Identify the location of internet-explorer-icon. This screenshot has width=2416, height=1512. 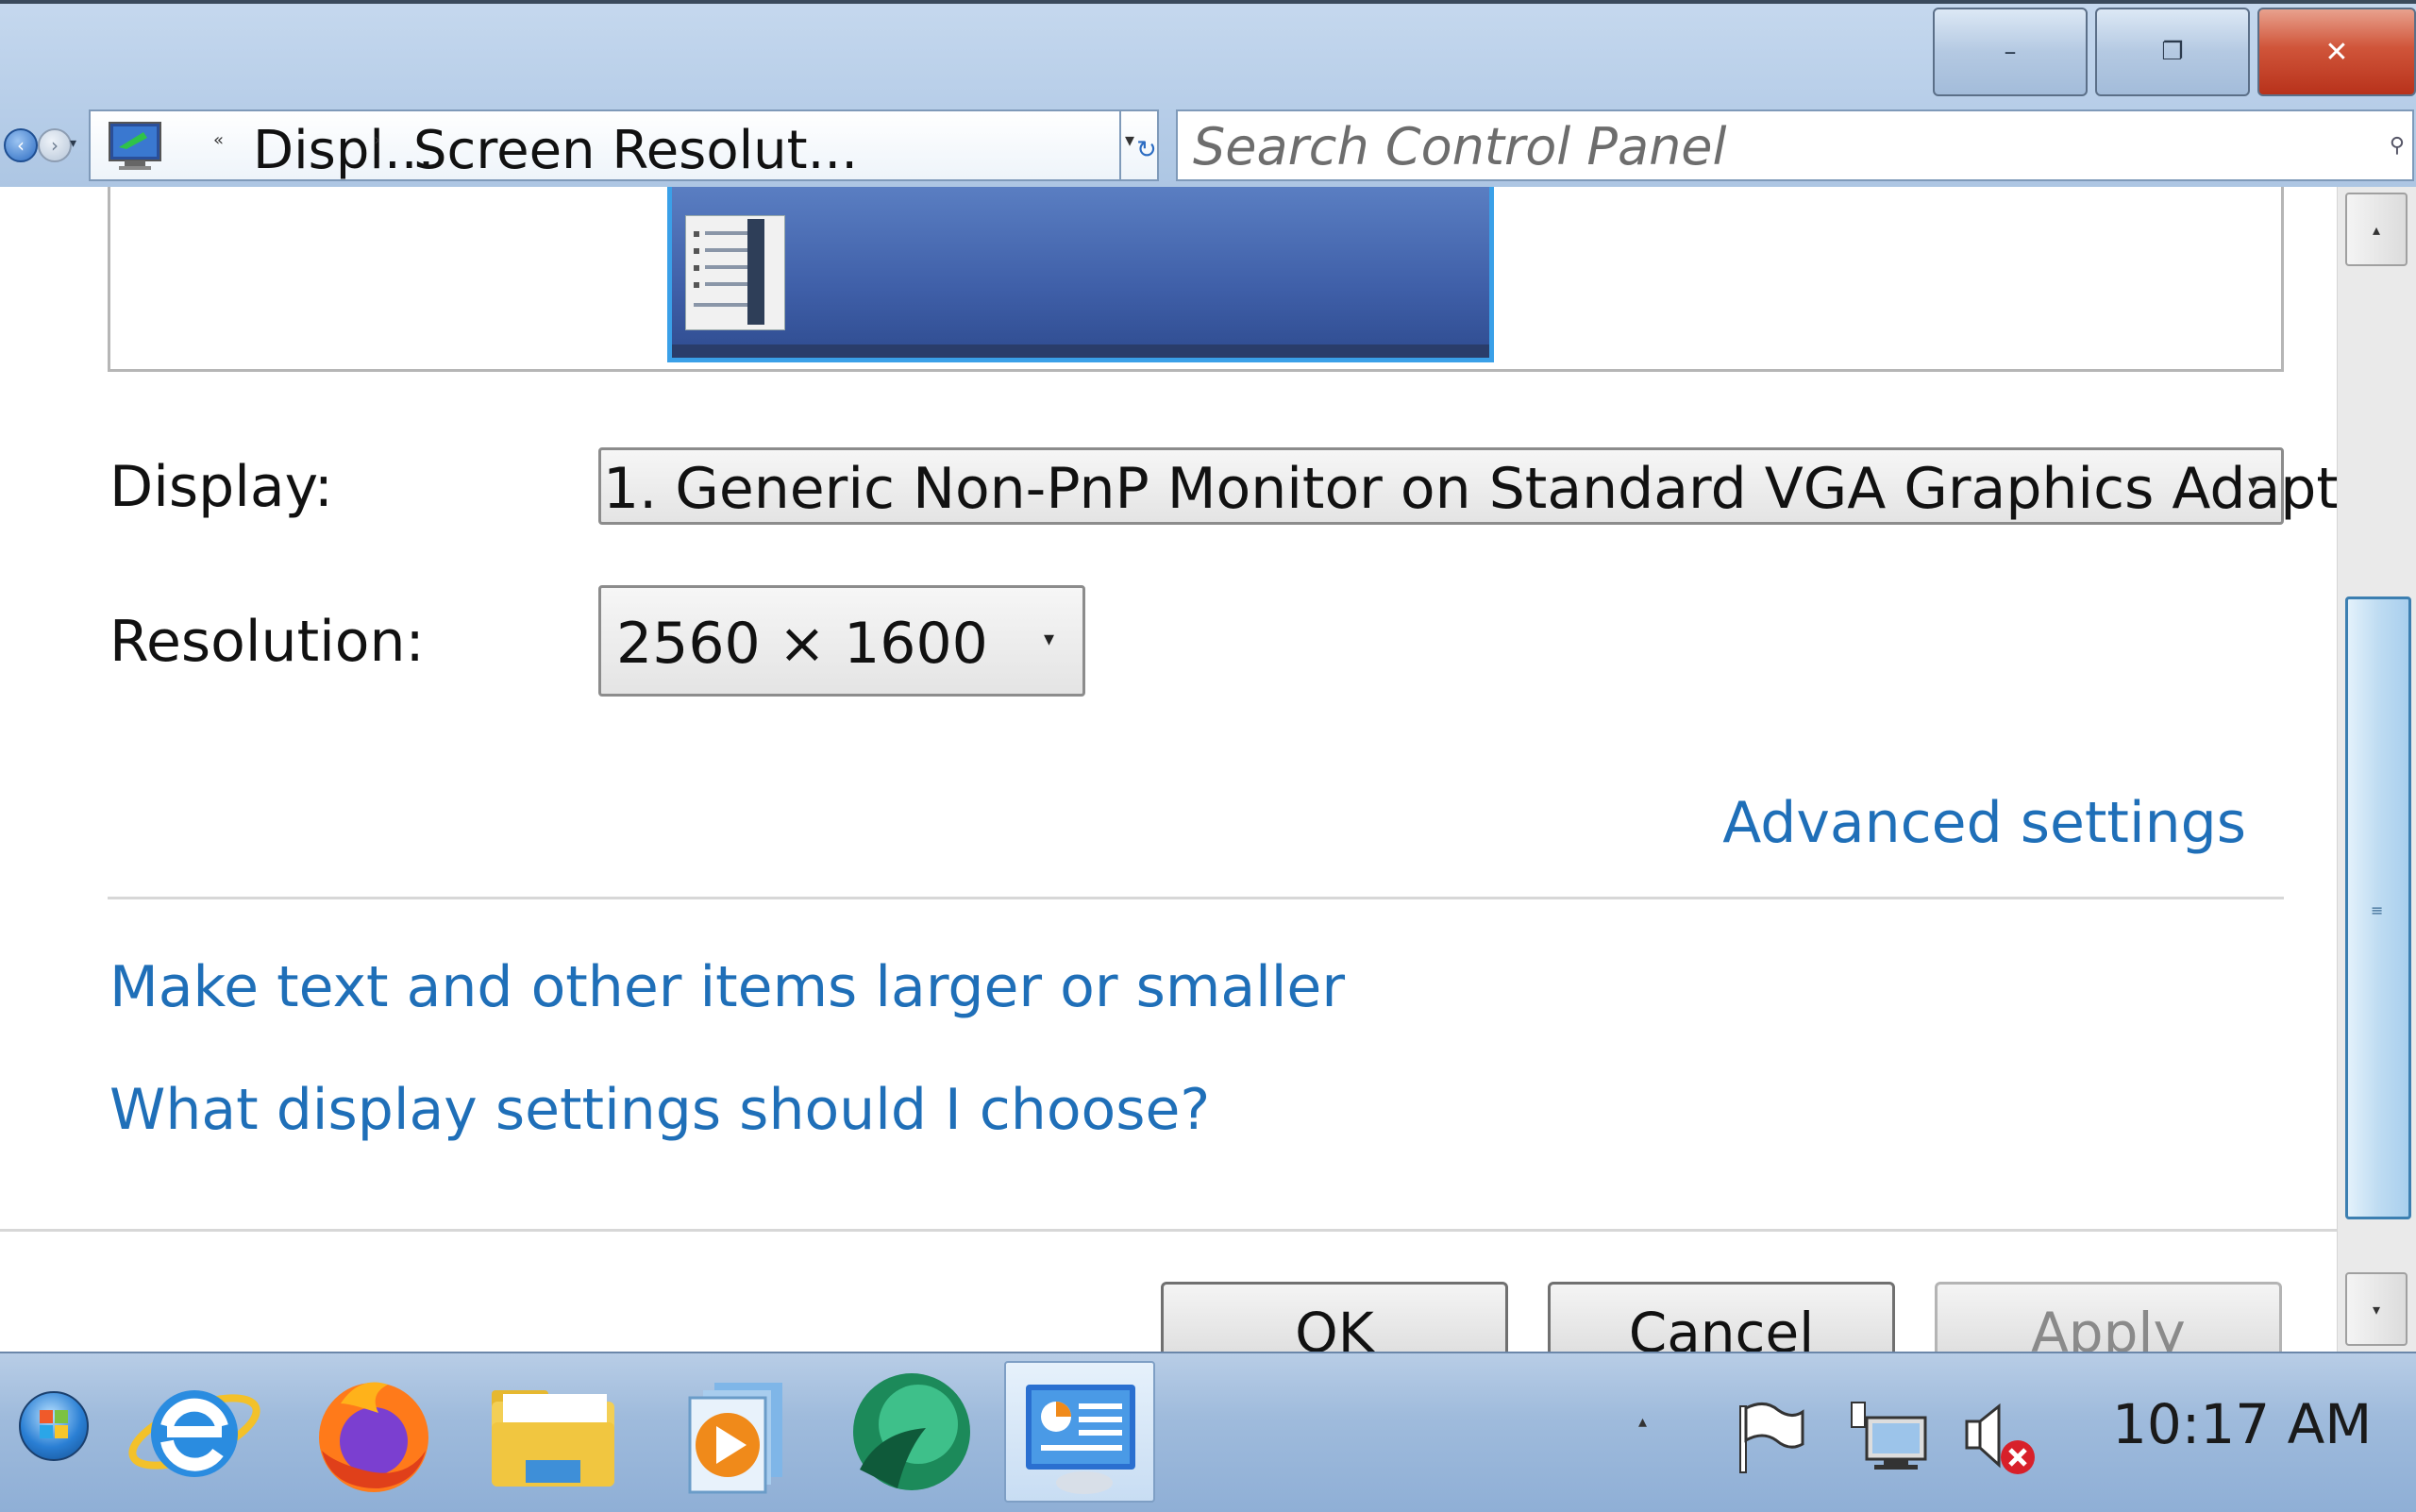
(195, 1432).